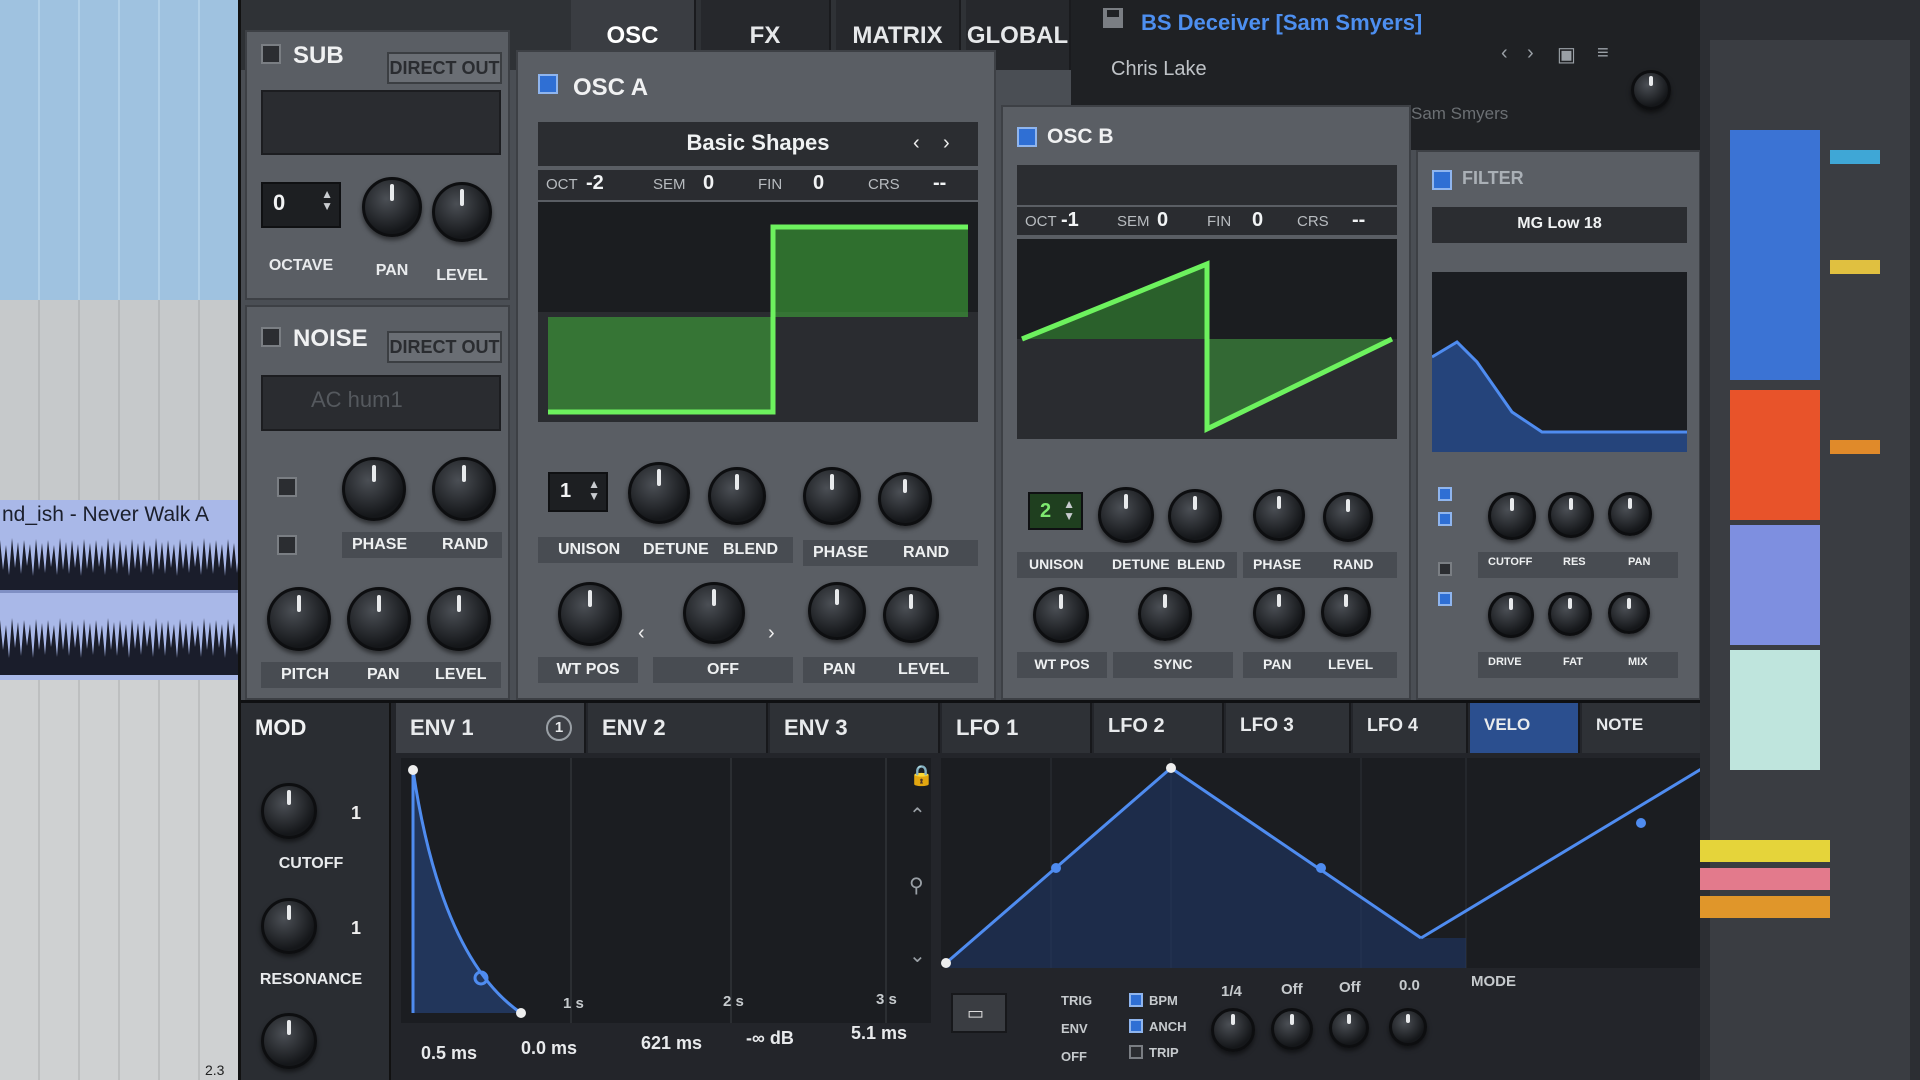 The image size is (1920, 1080). I want to click on osc-b-crs-value: --, so click(1358, 220).